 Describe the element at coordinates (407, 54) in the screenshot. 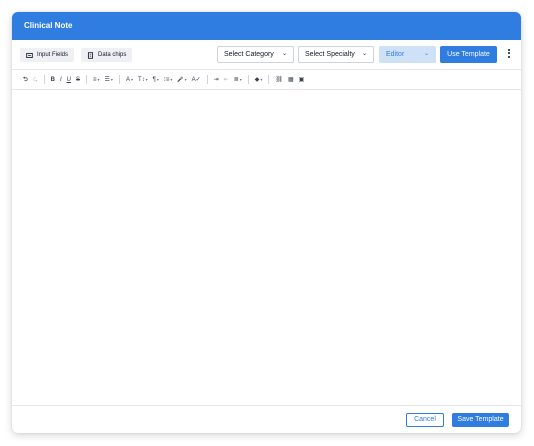

I see `mode-select: Editor ⌄` at that location.